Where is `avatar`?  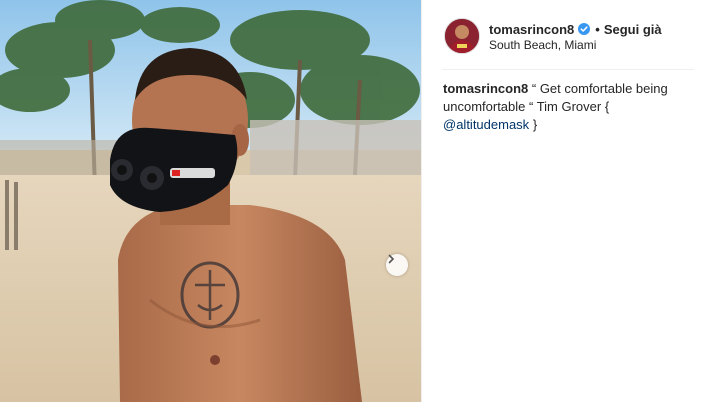 avatar is located at coordinates (462, 36).